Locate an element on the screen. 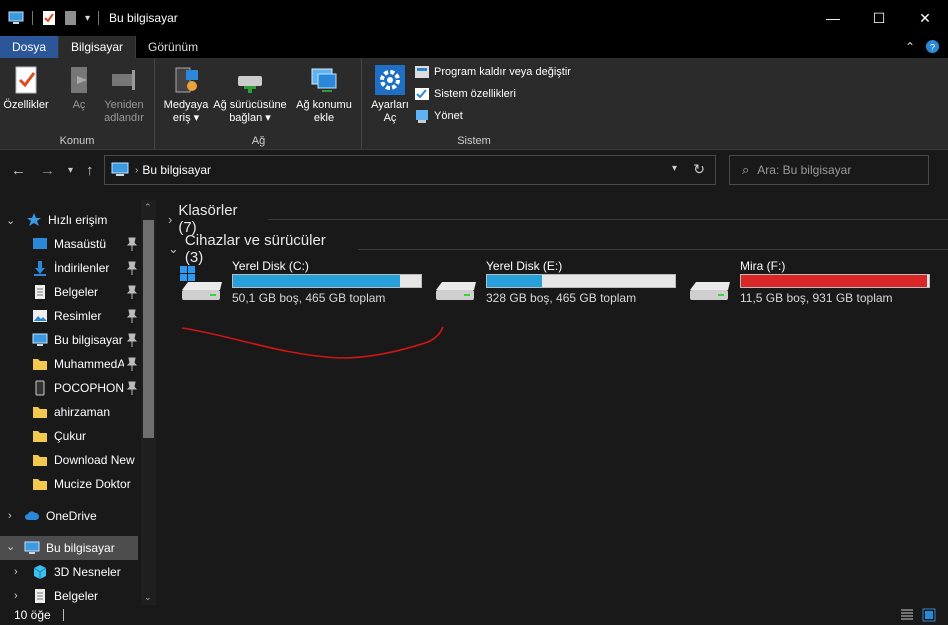  nav-item-desktop: Masaüstü is located at coordinates (86, 244).